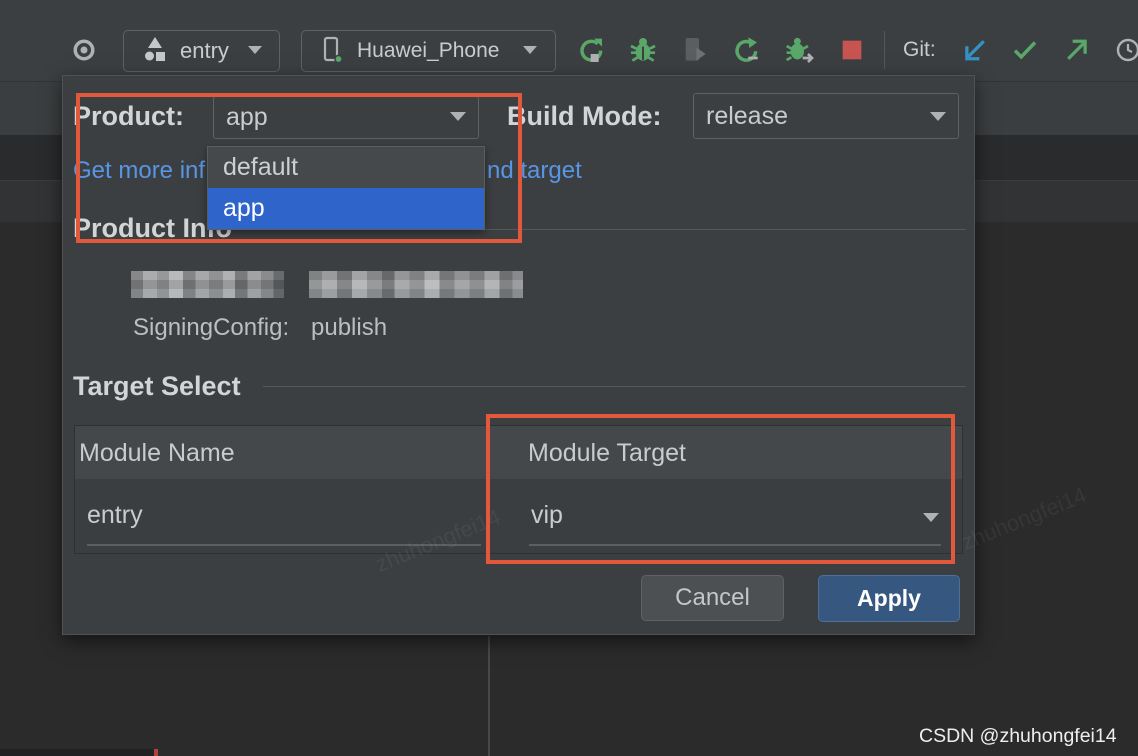  Describe the element at coordinates (643, 50) in the screenshot. I see `debug-icon` at that location.